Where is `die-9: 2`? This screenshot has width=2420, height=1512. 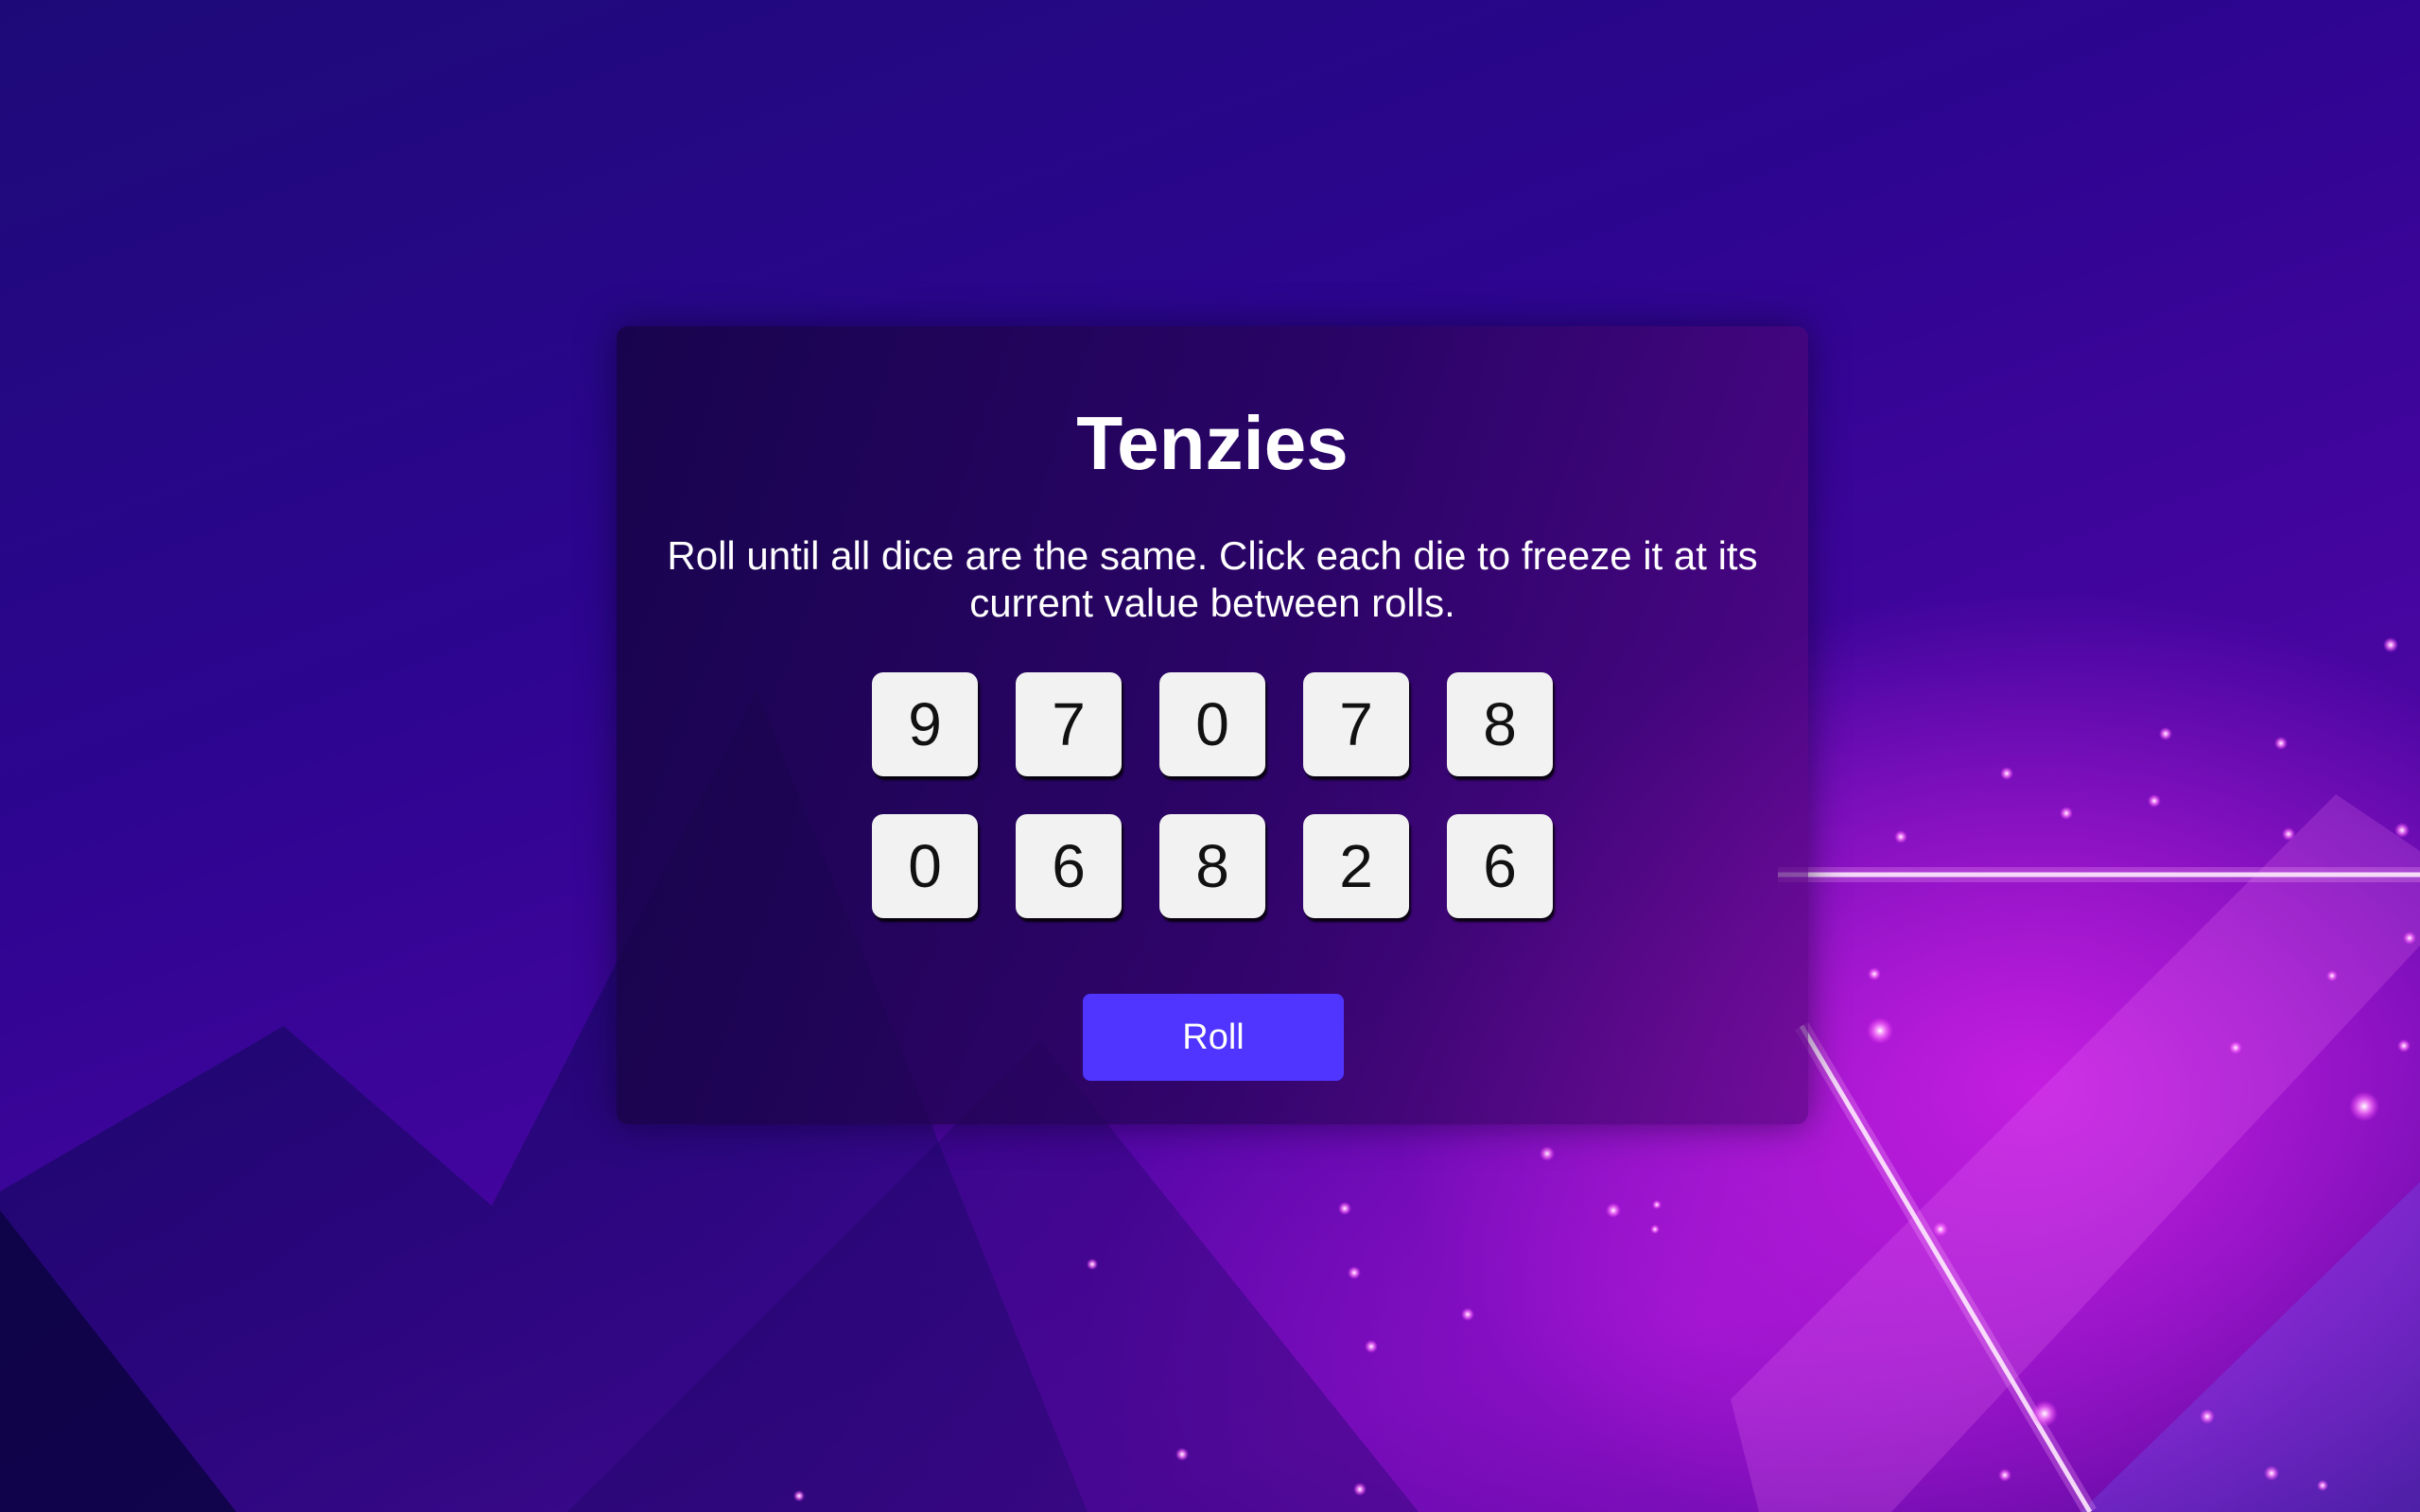 die-9: 2 is located at coordinates (1356, 866).